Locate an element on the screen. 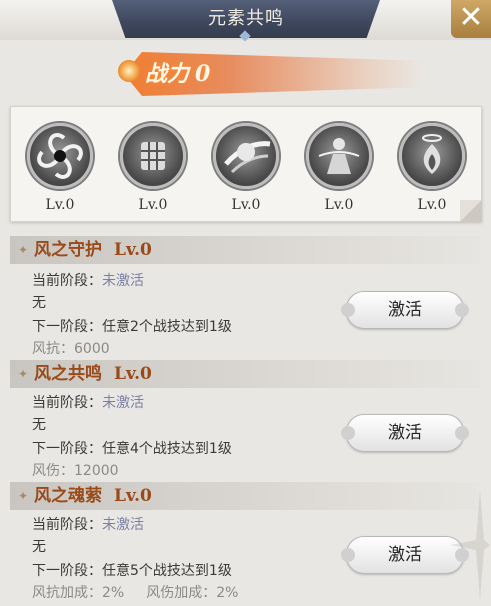 This screenshot has height=606, width=491. section-header: ✦ 风之魂萦 Lv.0 is located at coordinates (245, 496).